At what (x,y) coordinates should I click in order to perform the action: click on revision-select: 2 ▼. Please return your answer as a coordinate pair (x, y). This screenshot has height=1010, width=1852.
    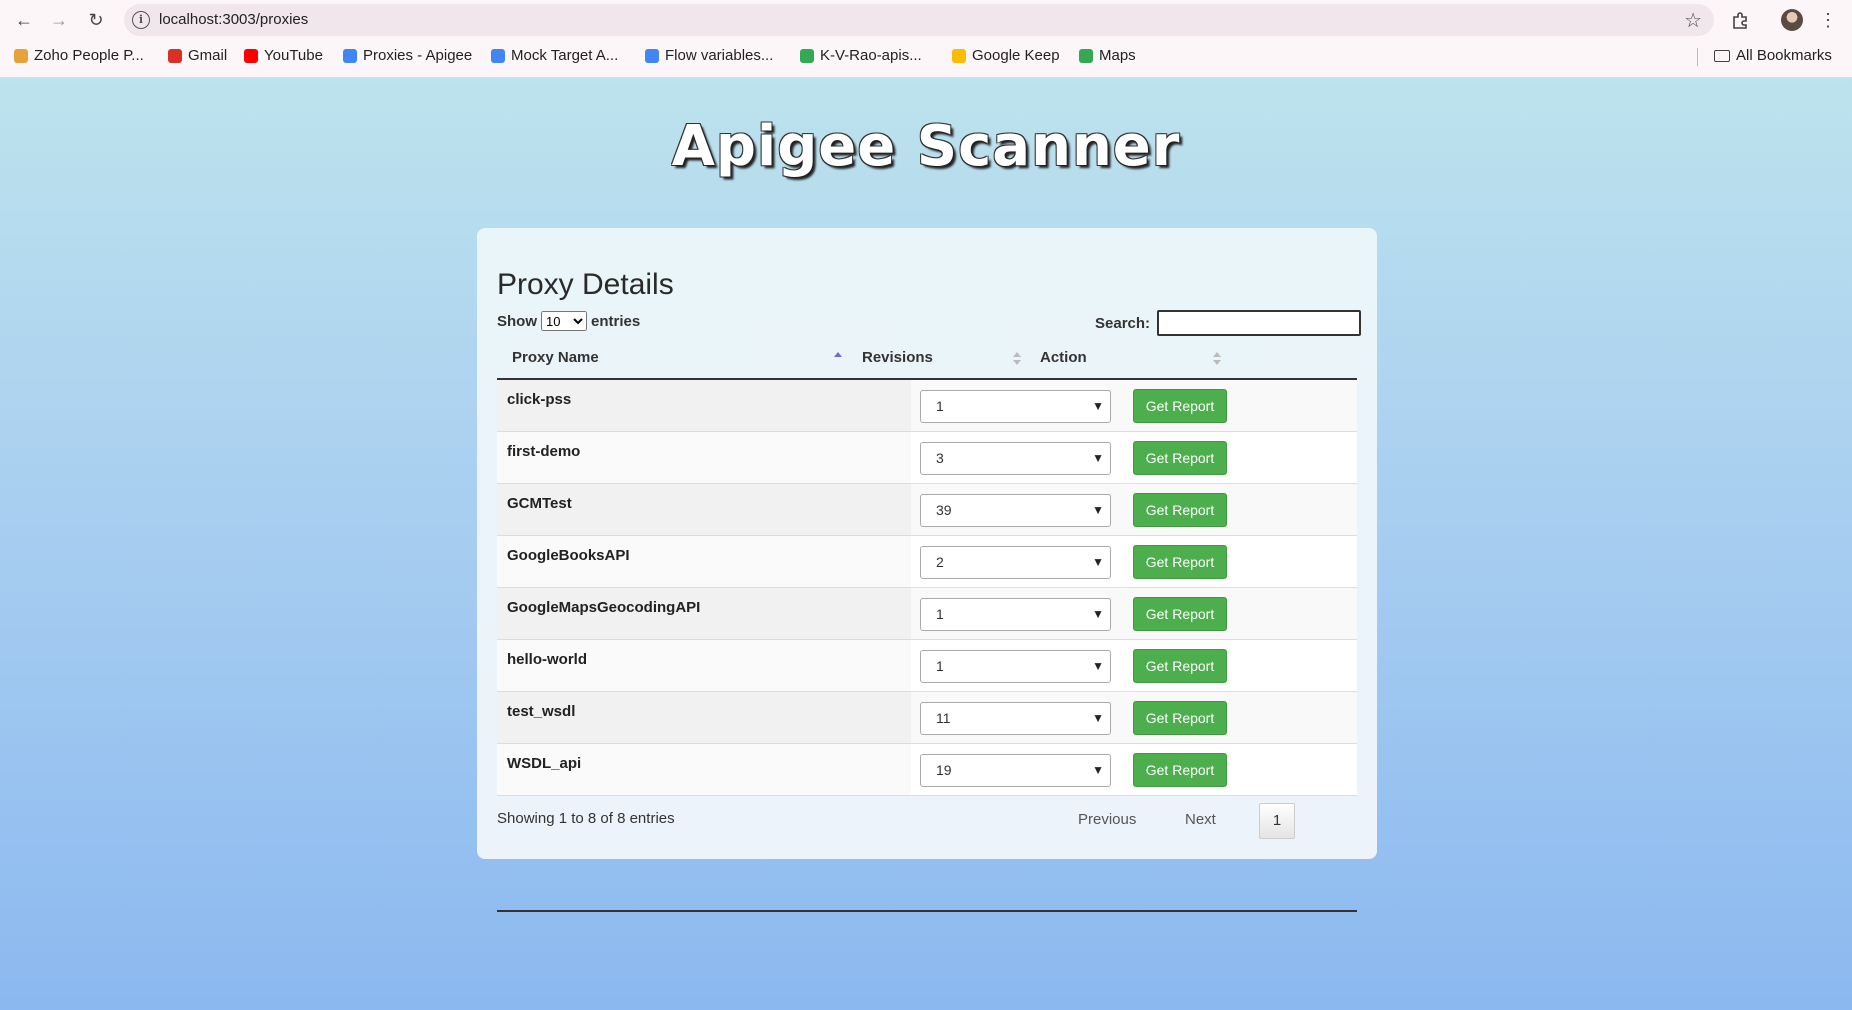
    Looking at the image, I should click on (1015, 562).